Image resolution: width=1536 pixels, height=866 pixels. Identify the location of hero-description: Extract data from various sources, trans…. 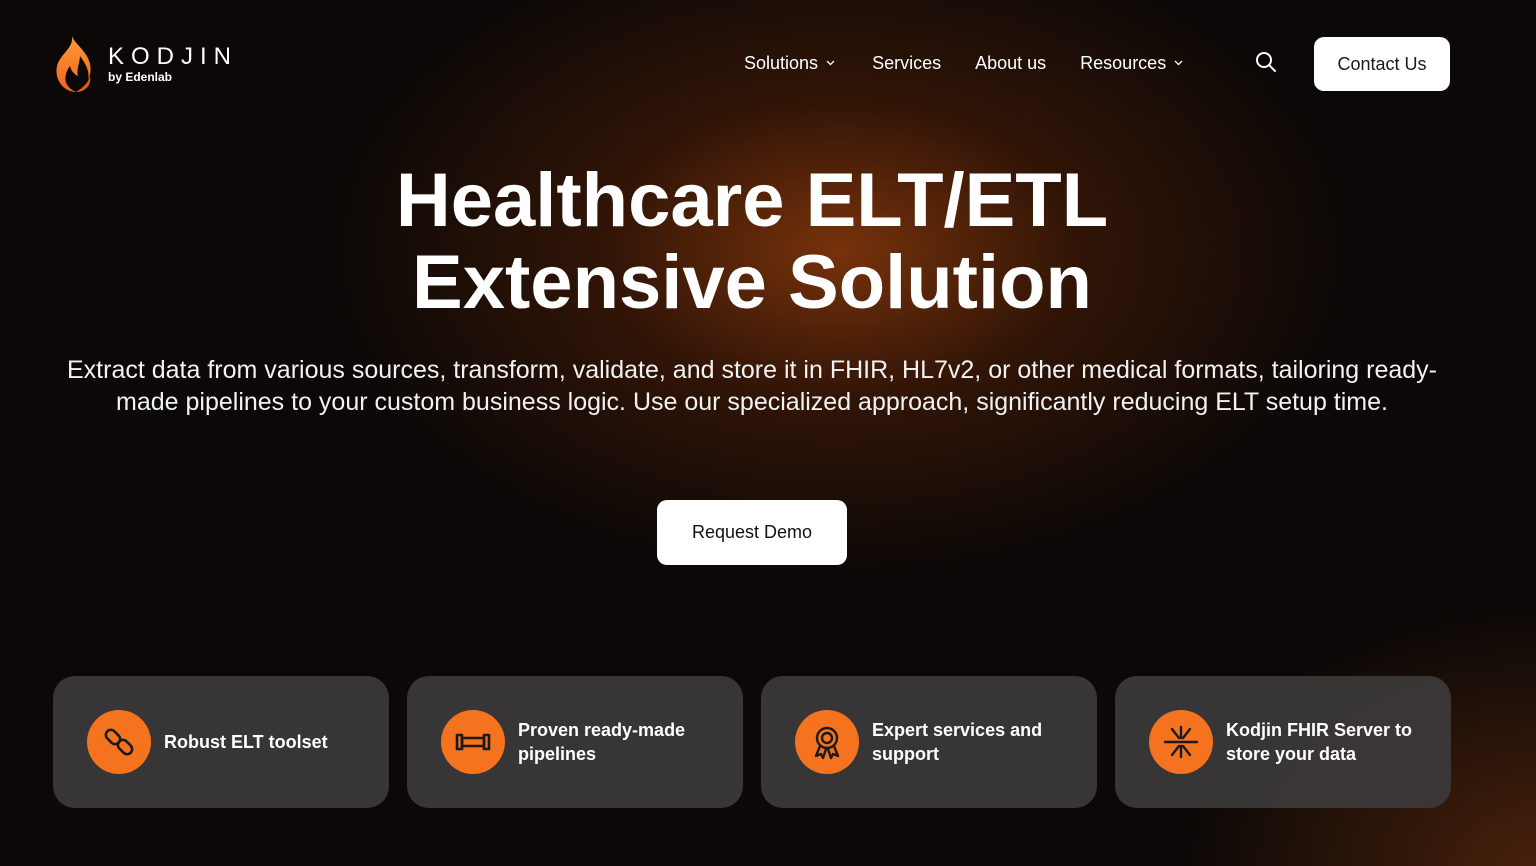
(752, 386).